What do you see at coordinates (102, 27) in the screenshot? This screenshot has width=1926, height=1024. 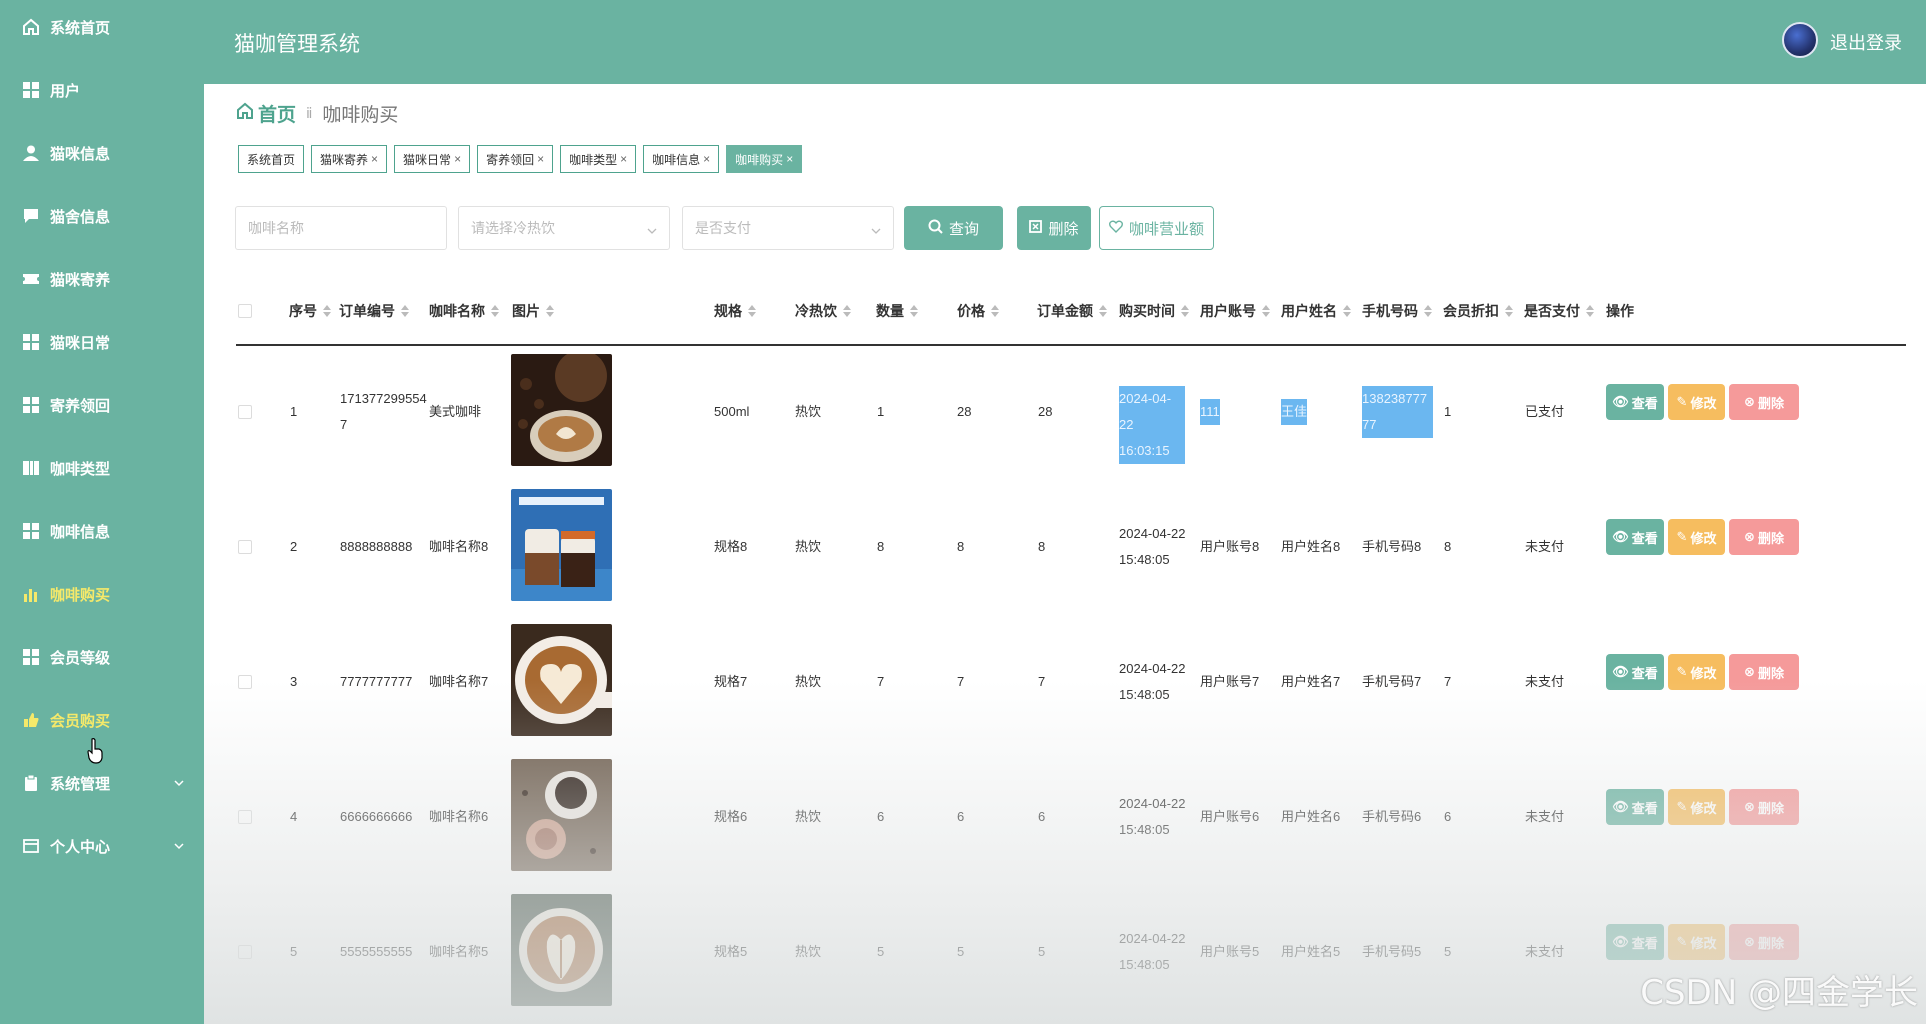 I see `sidebar-item-home: 系统首页` at bounding box center [102, 27].